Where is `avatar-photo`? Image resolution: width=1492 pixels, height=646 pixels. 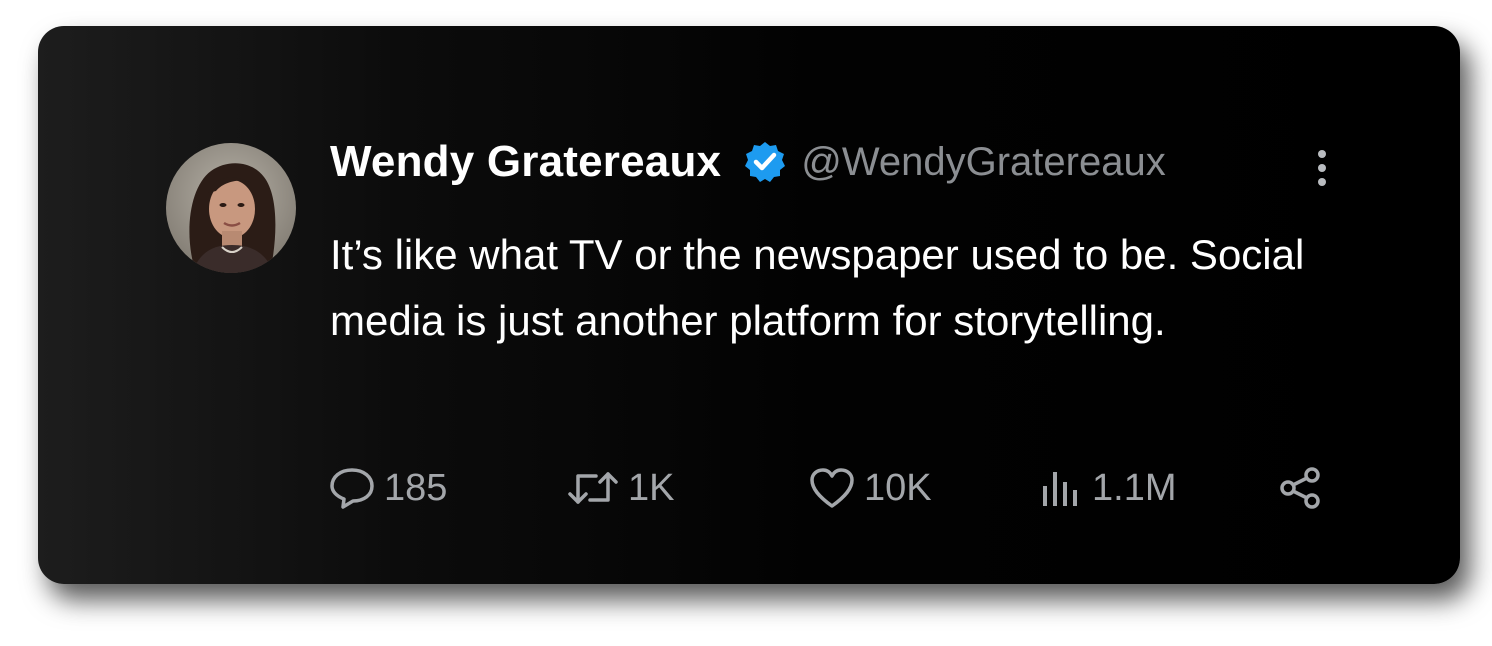 avatar-photo is located at coordinates (231, 208).